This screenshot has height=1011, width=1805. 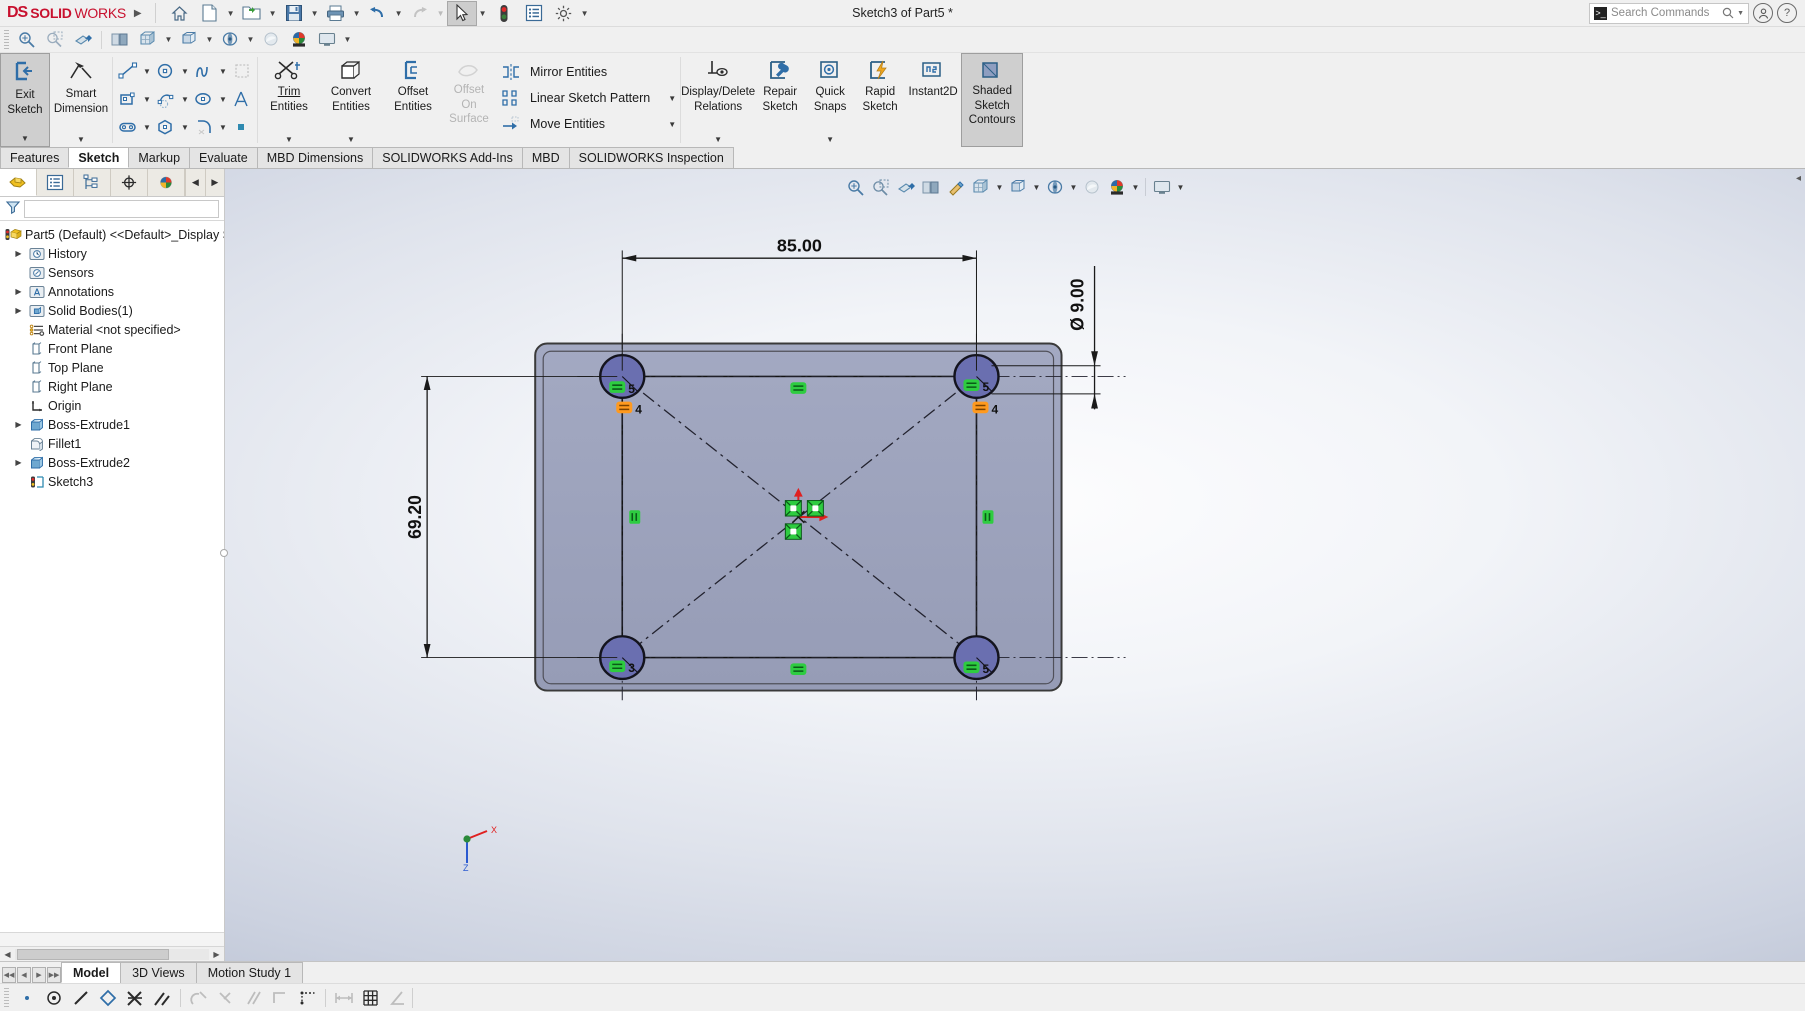 What do you see at coordinates (112, 481) in the screenshot?
I see `tree-item-sketch3: Sketch3` at bounding box center [112, 481].